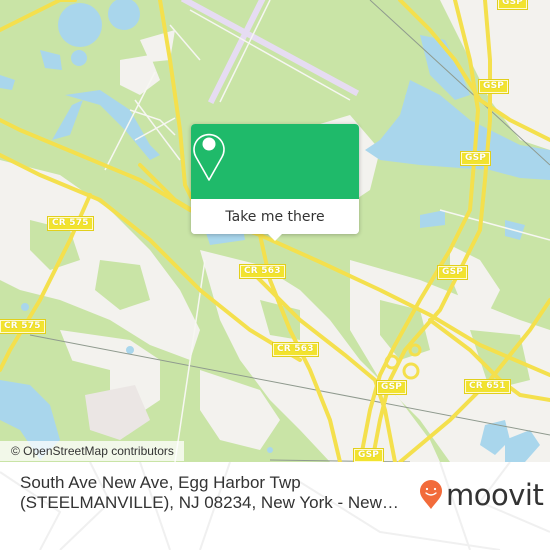 This screenshot has width=550, height=550. I want to click on road-label-cr651: CR 651, so click(487, 386).